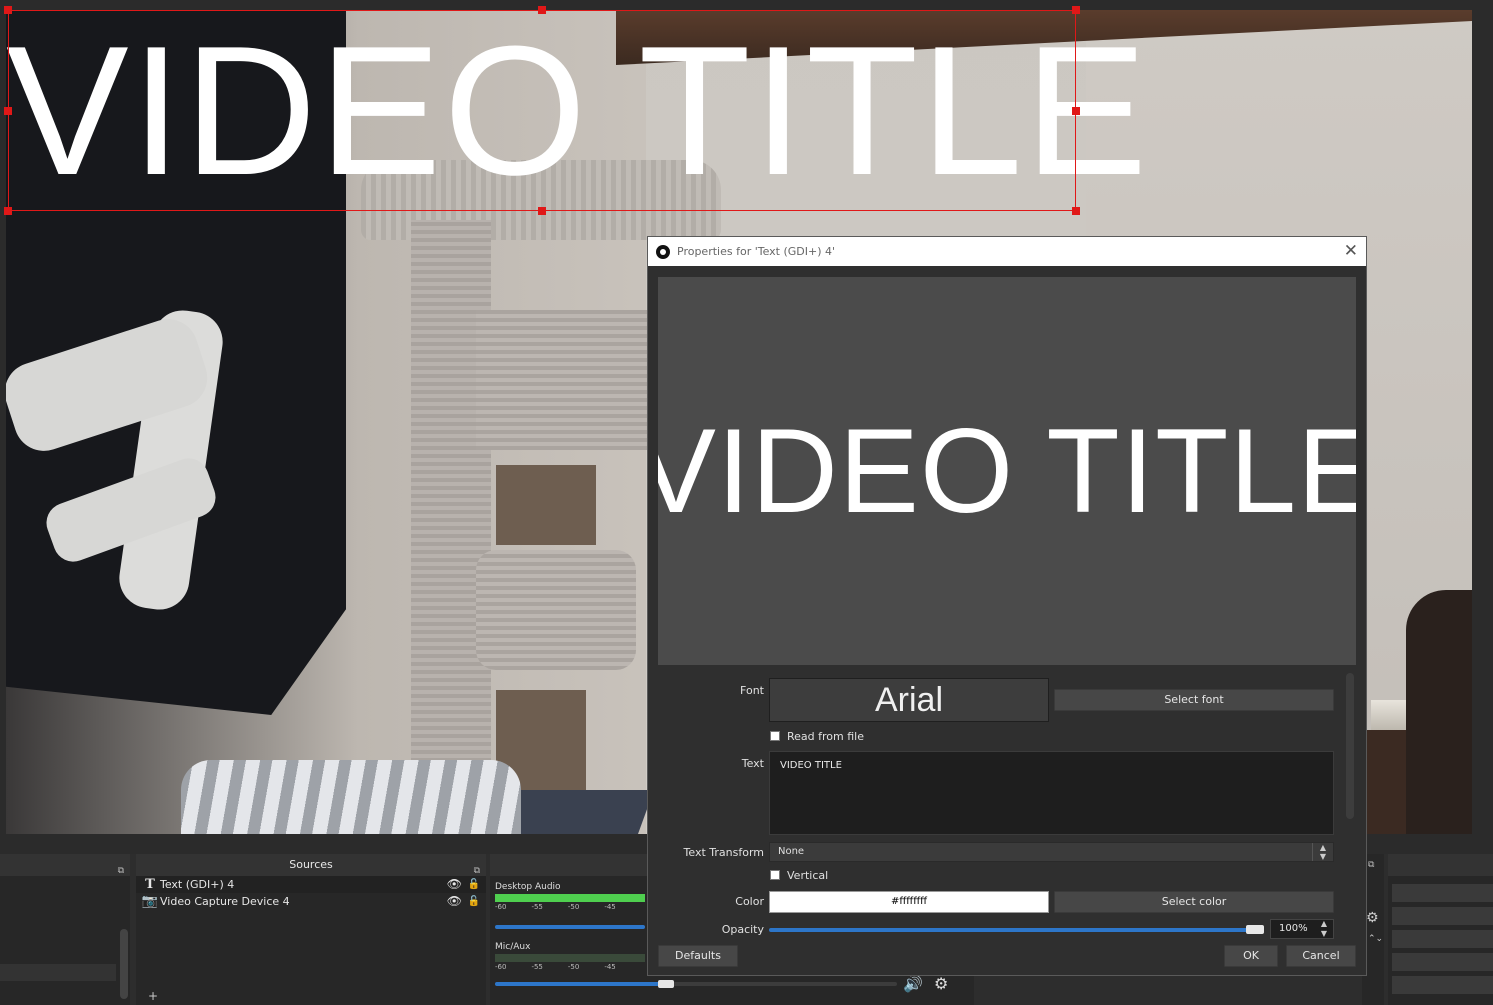 The height and width of the screenshot is (1005, 1493). Describe the element at coordinates (1351, 251) in the screenshot. I see `close-icon: ✕` at that location.